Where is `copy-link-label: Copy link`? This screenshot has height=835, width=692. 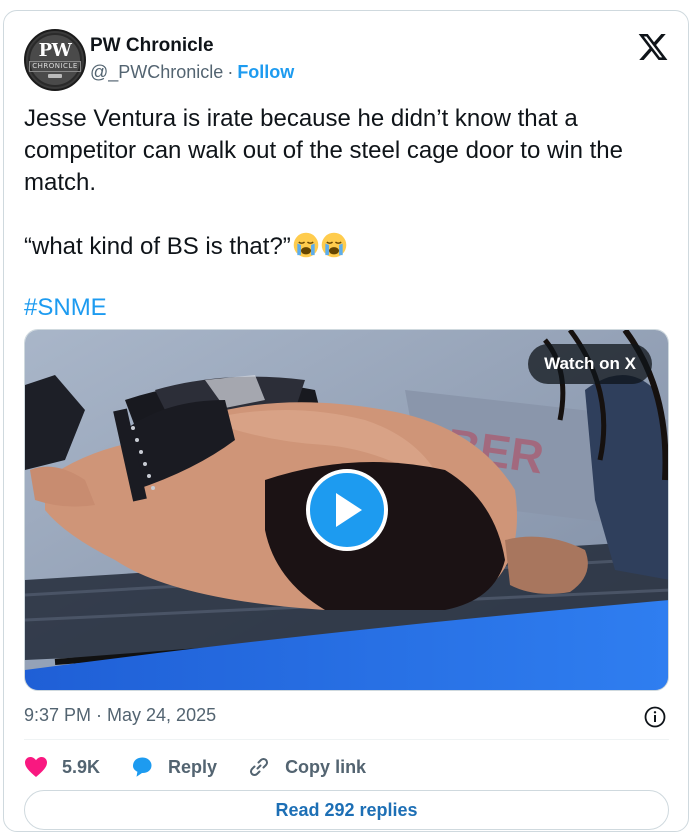 copy-link-label: Copy link is located at coordinates (326, 766).